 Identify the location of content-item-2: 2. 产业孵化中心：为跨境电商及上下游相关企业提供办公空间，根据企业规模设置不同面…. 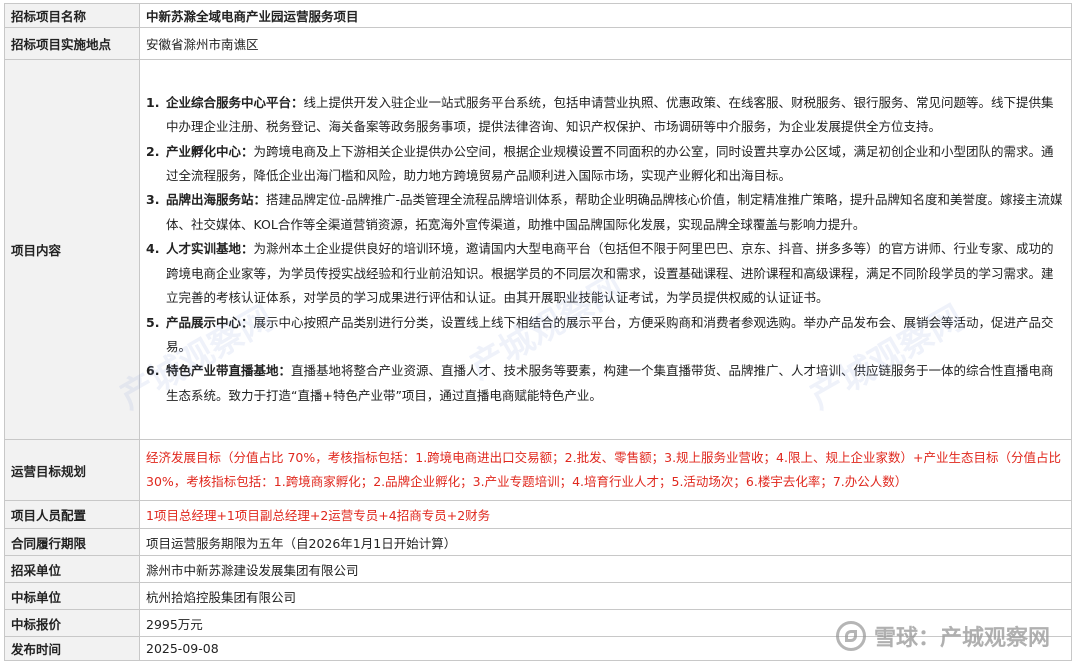
(600, 163).